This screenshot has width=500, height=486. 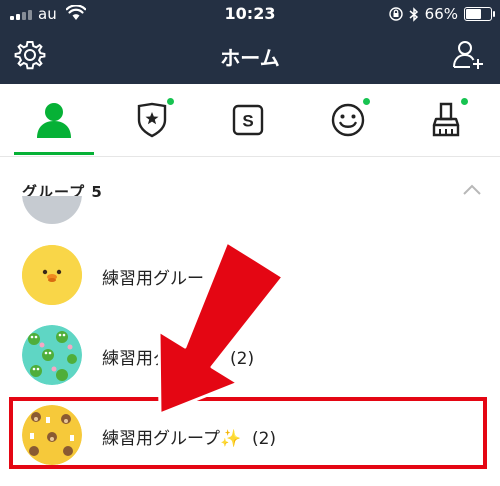 I want to click on friends-icon, so click(x=54, y=120).